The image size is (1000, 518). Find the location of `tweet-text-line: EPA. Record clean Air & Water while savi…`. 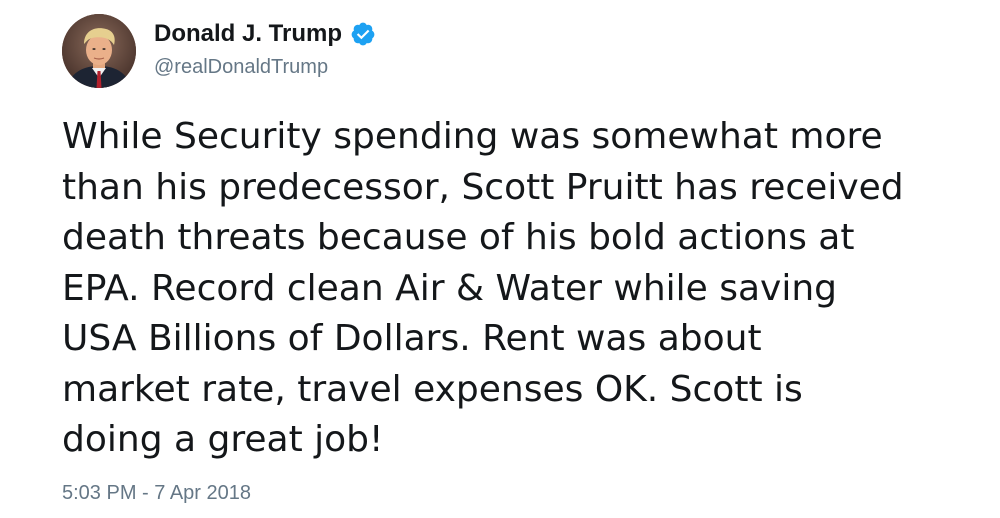

tweet-text-line: EPA. Record clean Air & Water while savi… is located at coordinates (450, 288).